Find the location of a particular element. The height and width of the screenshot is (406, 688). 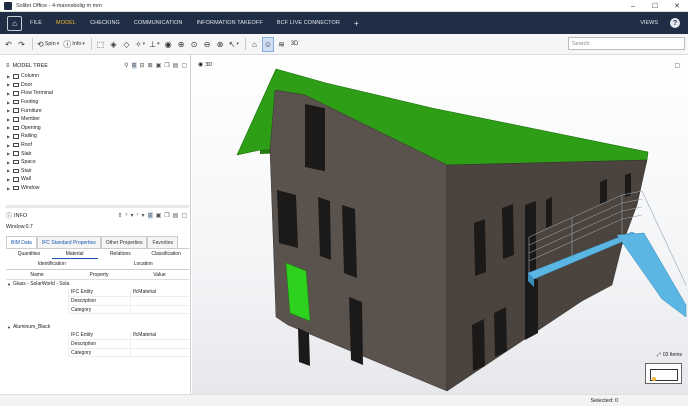

add-tab-button: + is located at coordinates (356, 23).